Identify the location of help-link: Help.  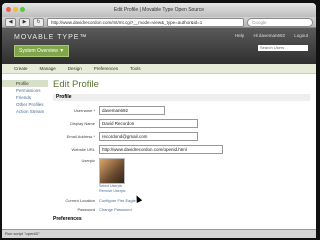
(239, 35).